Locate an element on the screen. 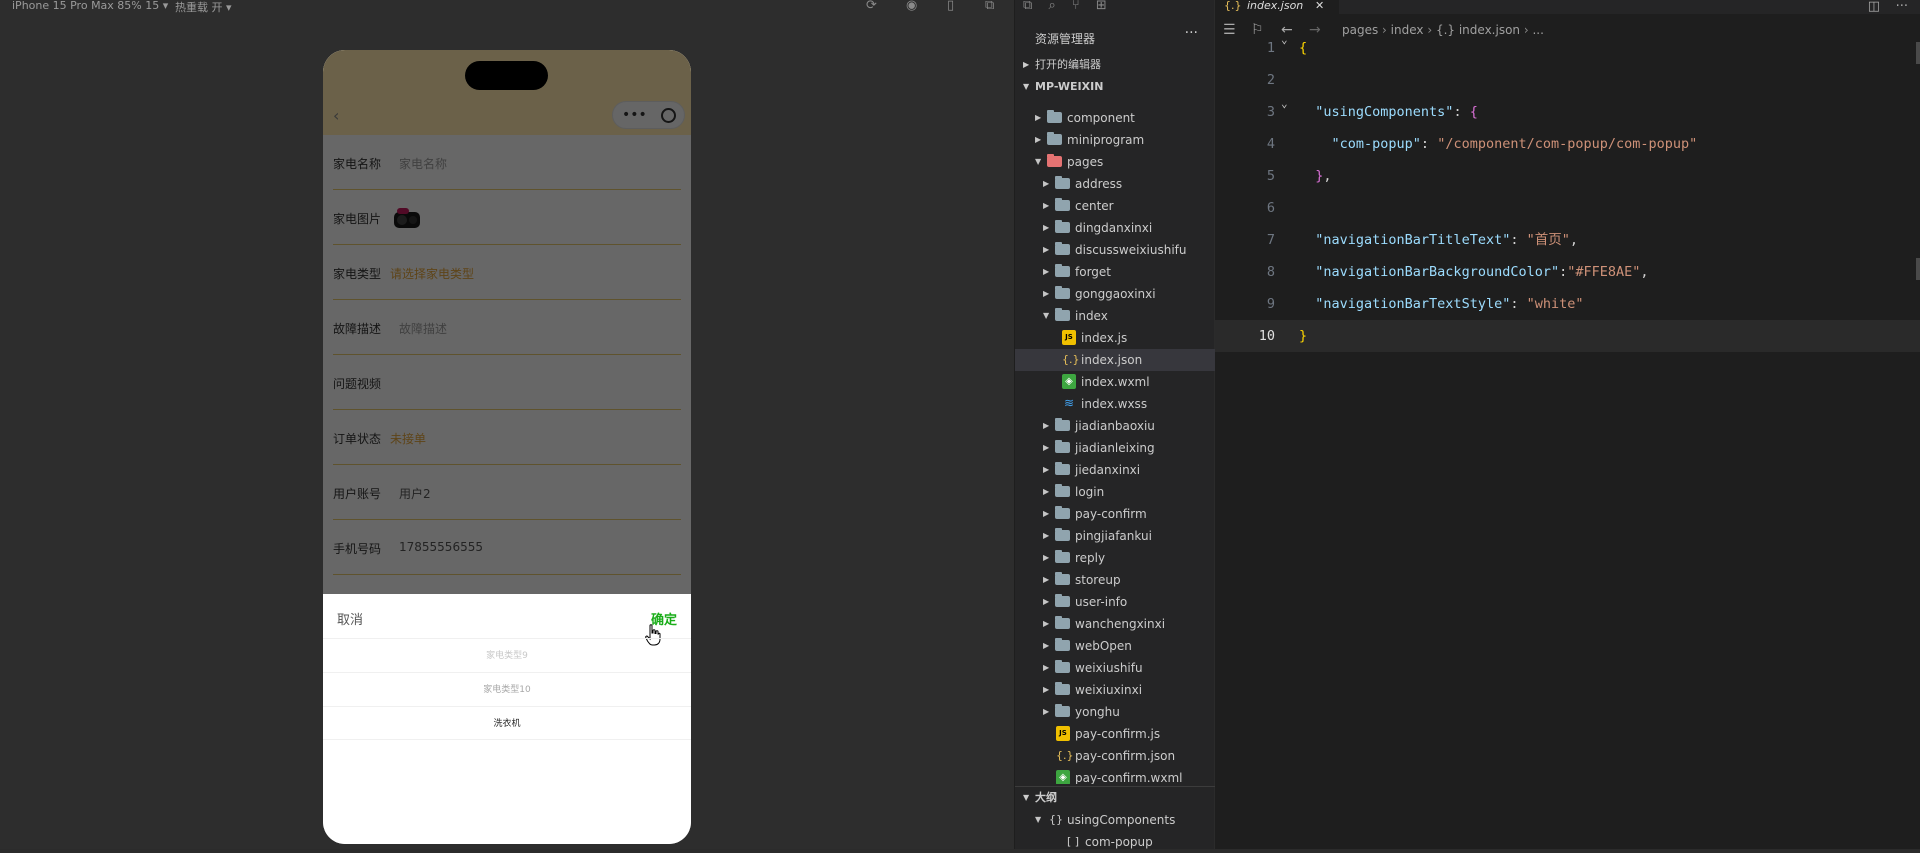  extensions-icon: ⊞ is located at coordinates (1101, 6).